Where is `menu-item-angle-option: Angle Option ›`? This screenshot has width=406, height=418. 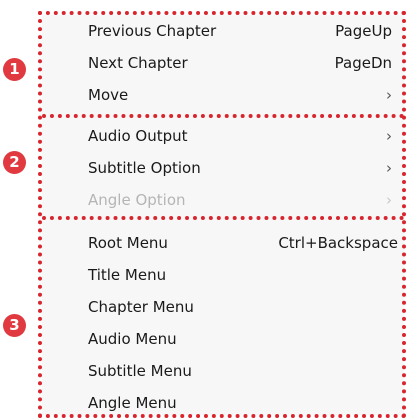
menu-item-angle-option: Angle Option › is located at coordinates (240, 200).